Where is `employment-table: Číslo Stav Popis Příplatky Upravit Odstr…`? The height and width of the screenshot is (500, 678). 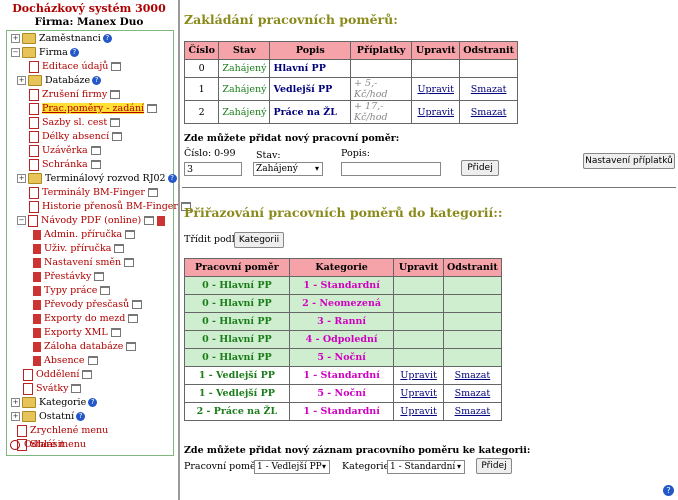 employment-table: Číslo Stav Popis Příplatky Upravit Odstr… is located at coordinates (350, 82).